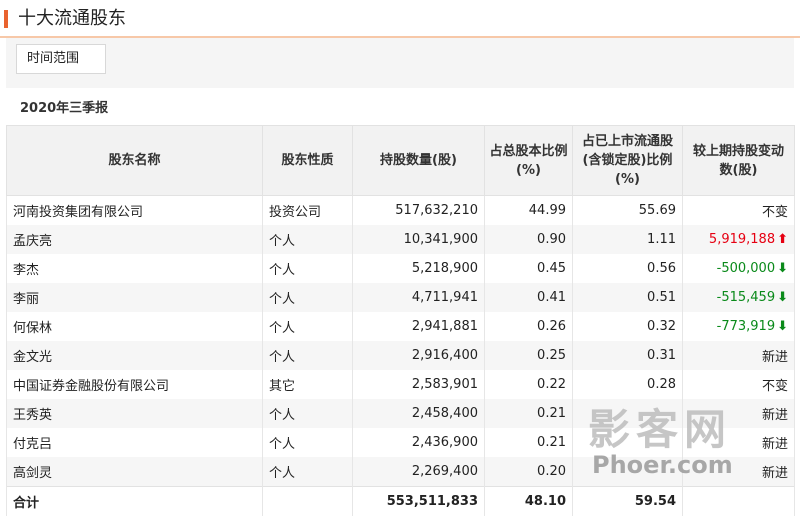 This screenshot has width=800, height=527. I want to click on cell-float-pct: 0.31, so click(627, 355).